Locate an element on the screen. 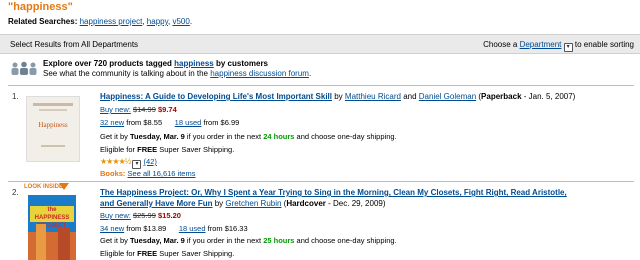 This screenshot has width=640, height=260. format-label: Hardcover is located at coordinates (306, 203).